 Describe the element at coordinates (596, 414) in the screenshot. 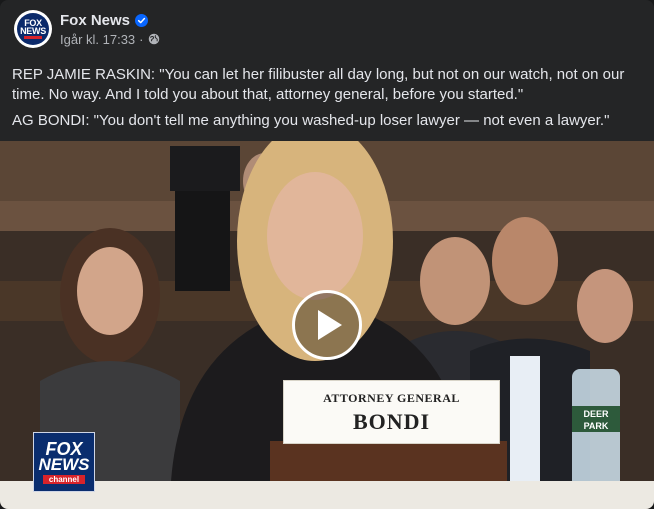

I see `bottle-label-line1: DEER` at that location.